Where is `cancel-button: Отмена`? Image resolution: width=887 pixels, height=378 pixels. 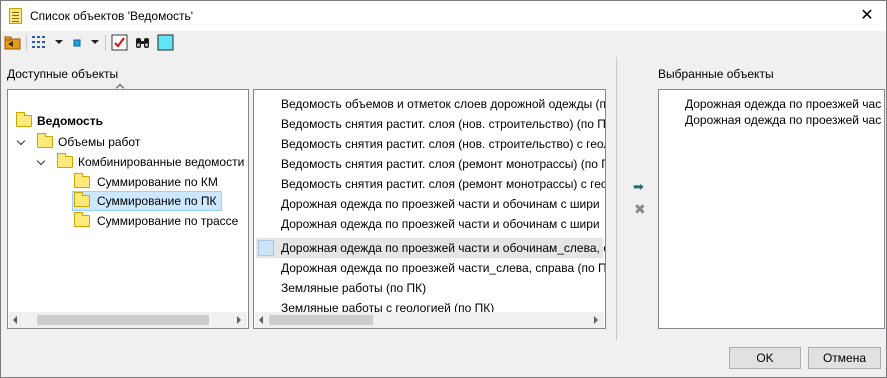 cancel-button: Отмена is located at coordinates (844, 358).